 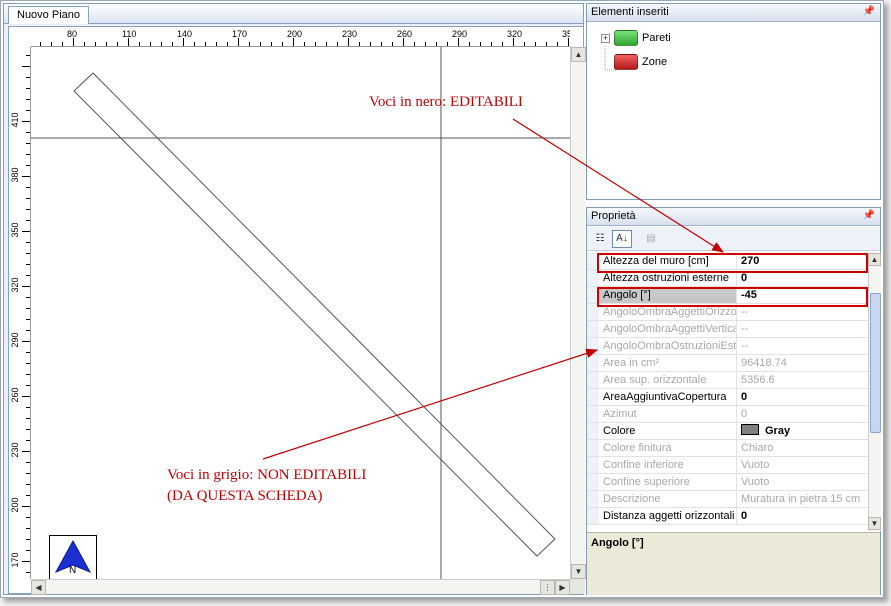 What do you see at coordinates (745, 346) in the screenshot?
I see `property-value-text: --` at bounding box center [745, 346].